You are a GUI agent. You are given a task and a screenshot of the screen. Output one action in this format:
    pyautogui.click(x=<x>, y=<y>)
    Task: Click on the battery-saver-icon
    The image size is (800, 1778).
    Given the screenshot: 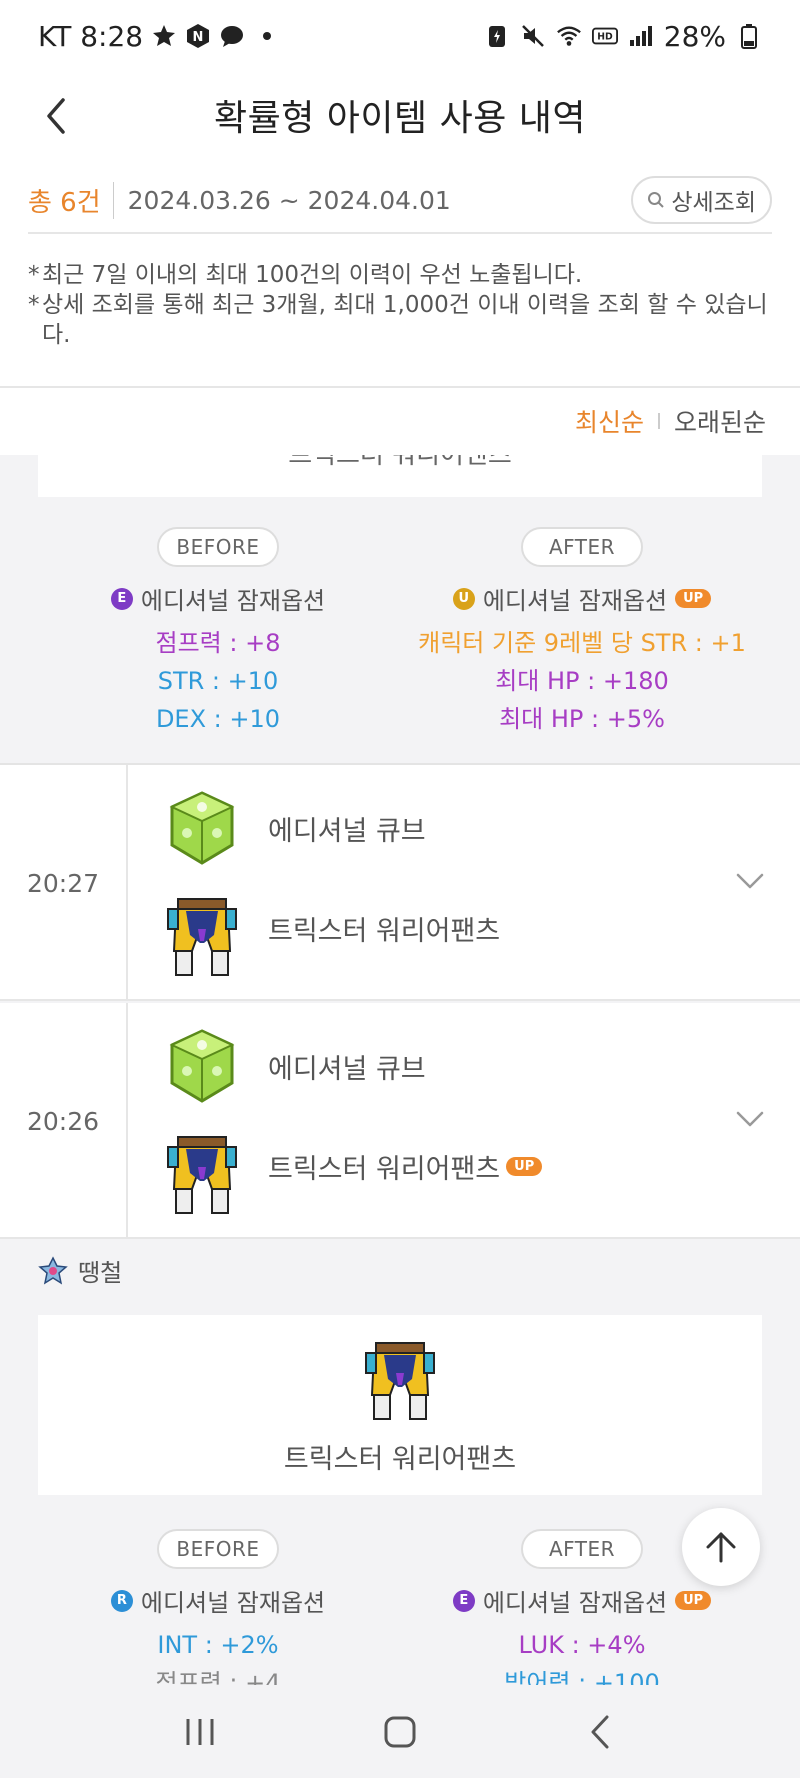 What is the action you would take?
    pyautogui.click(x=497, y=36)
    